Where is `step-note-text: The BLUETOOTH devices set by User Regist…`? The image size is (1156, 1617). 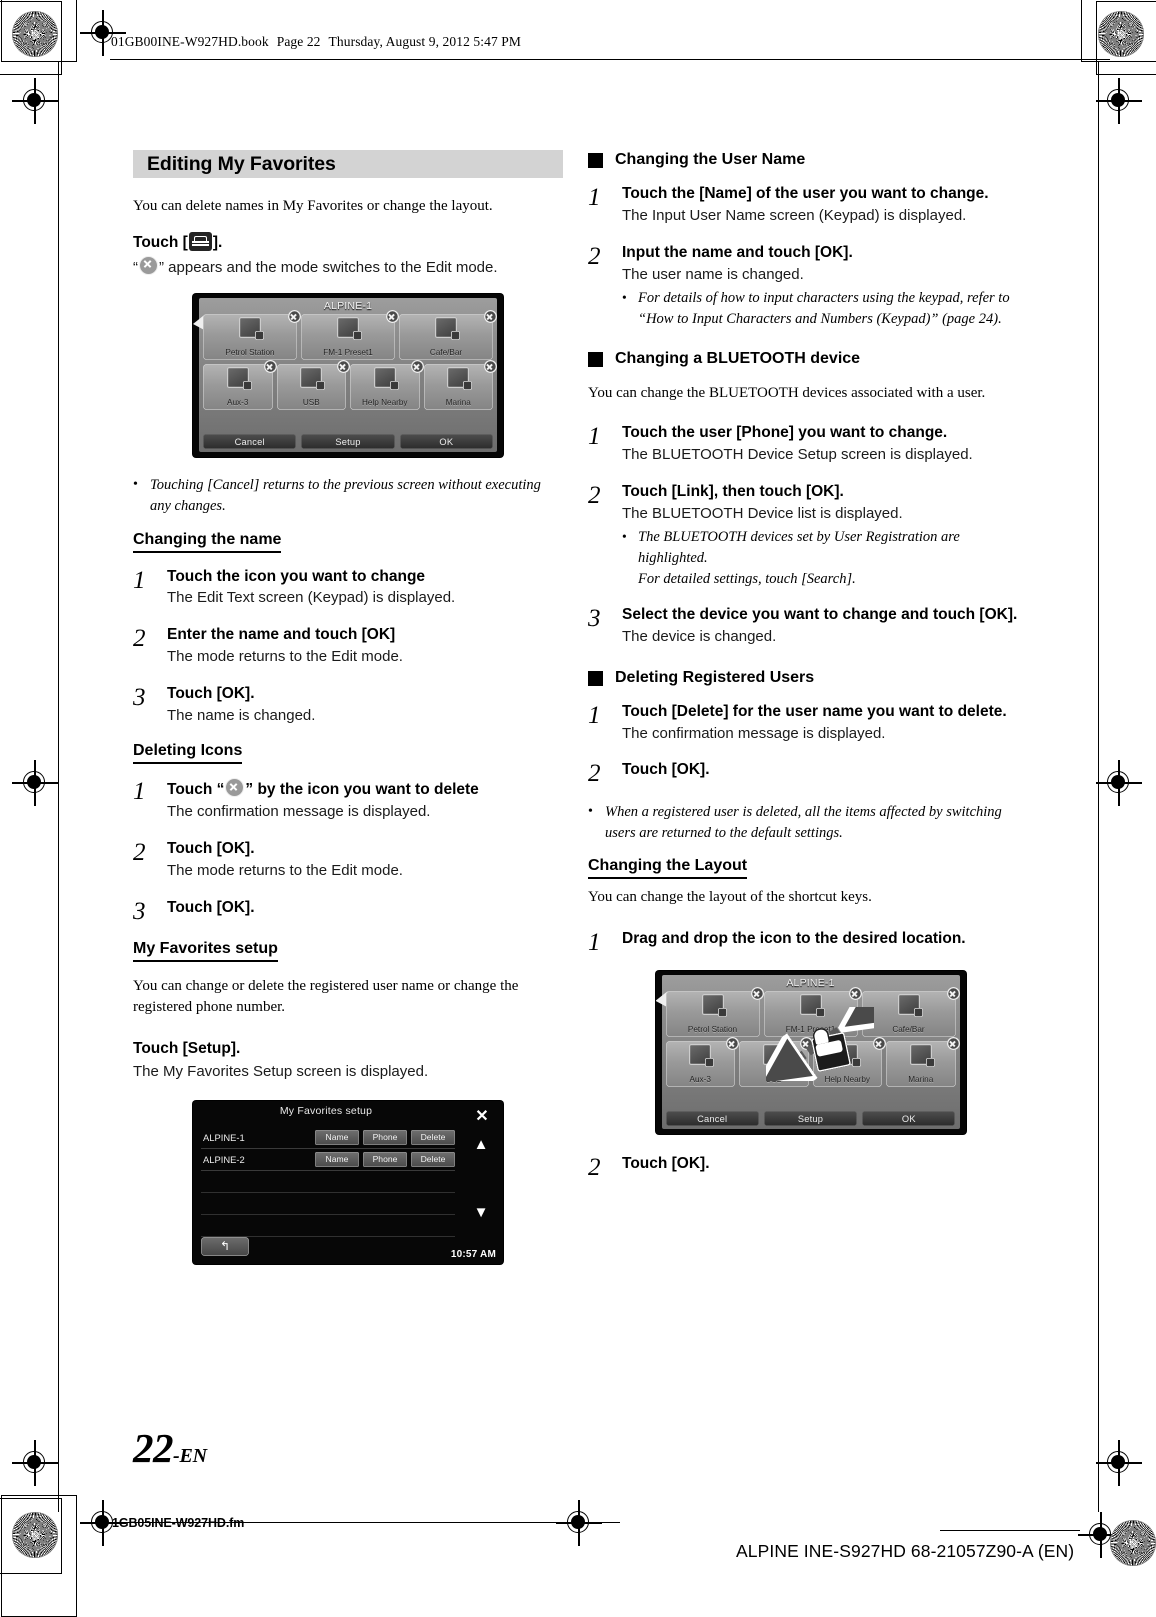 step-note-text: The BLUETOOTH devices set by User Regist… is located at coordinates (835, 558).